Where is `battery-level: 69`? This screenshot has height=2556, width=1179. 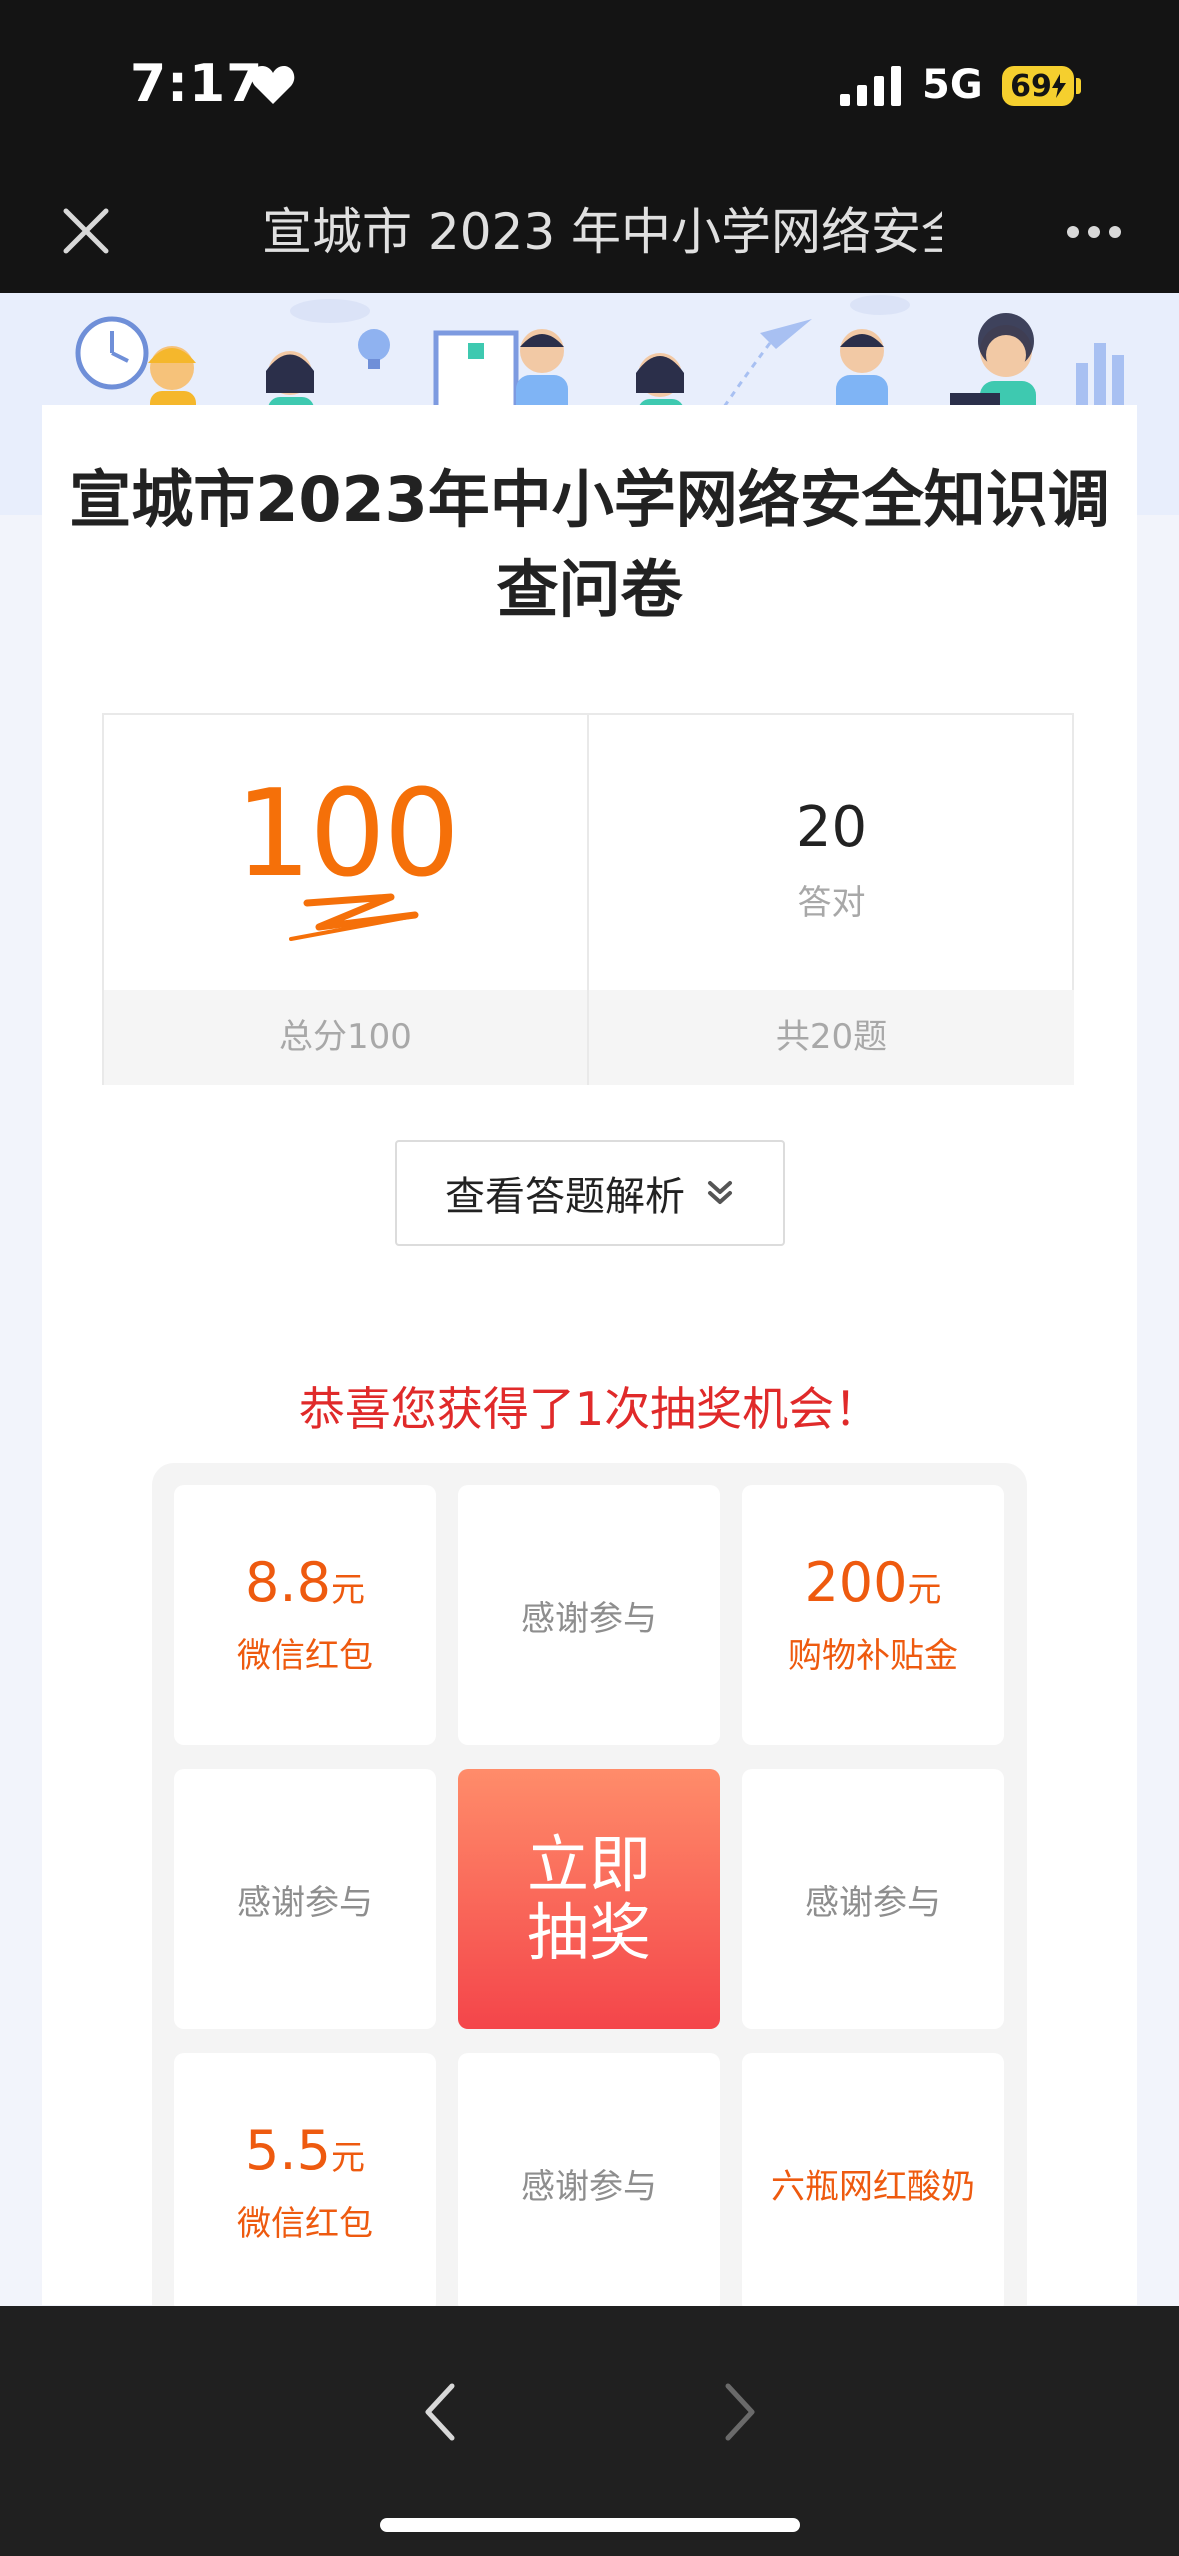 battery-level: 69 is located at coordinates (1031, 86).